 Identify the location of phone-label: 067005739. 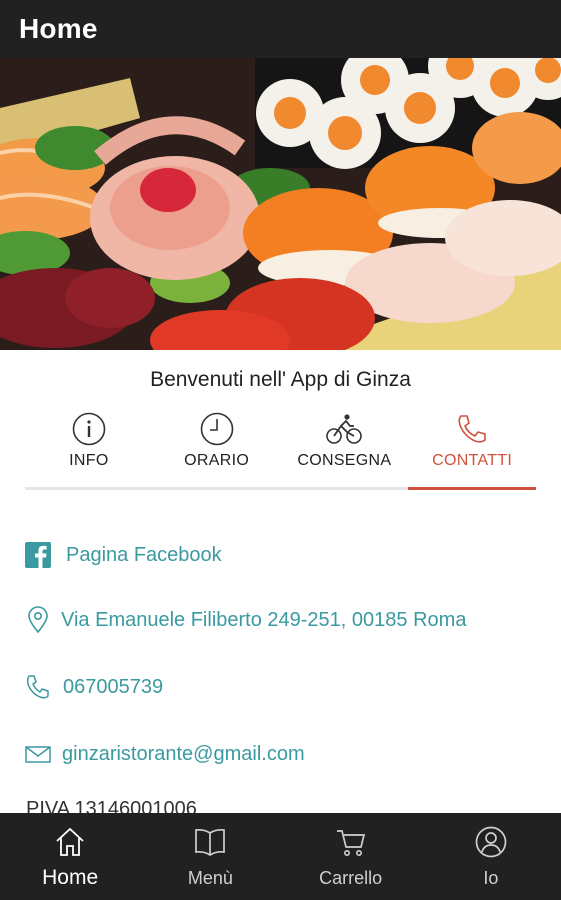
(113, 686).